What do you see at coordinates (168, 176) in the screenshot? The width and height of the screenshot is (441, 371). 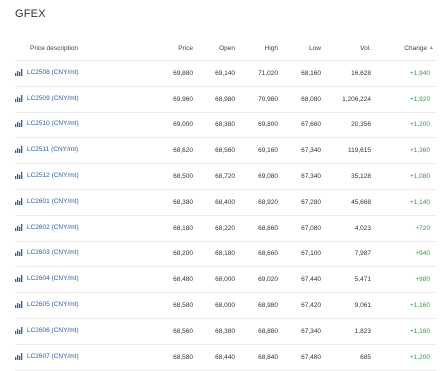 I see `cell-price: 68,500` at bounding box center [168, 176].